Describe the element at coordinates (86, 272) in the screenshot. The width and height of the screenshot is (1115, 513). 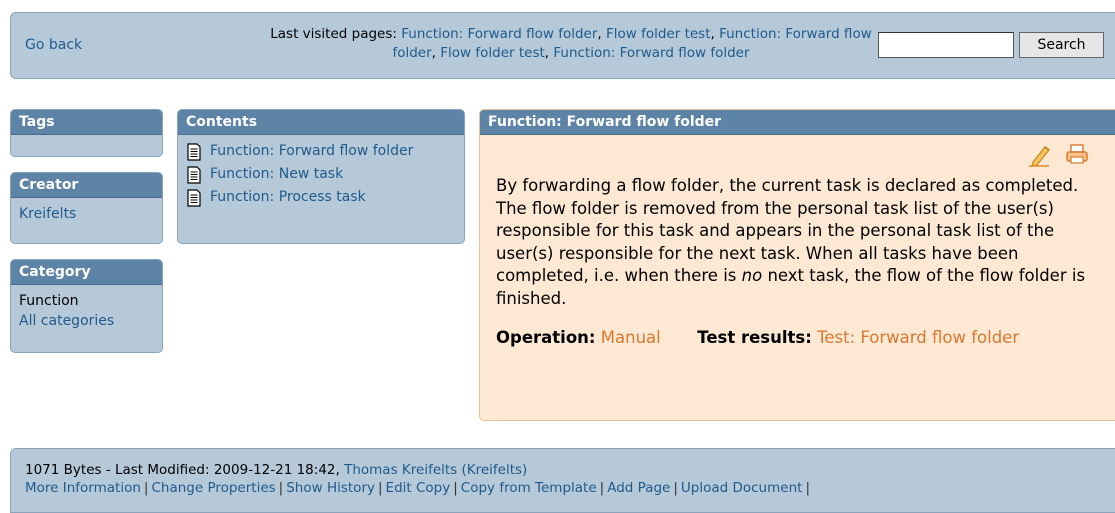
I see `category-header: Category` at that location.